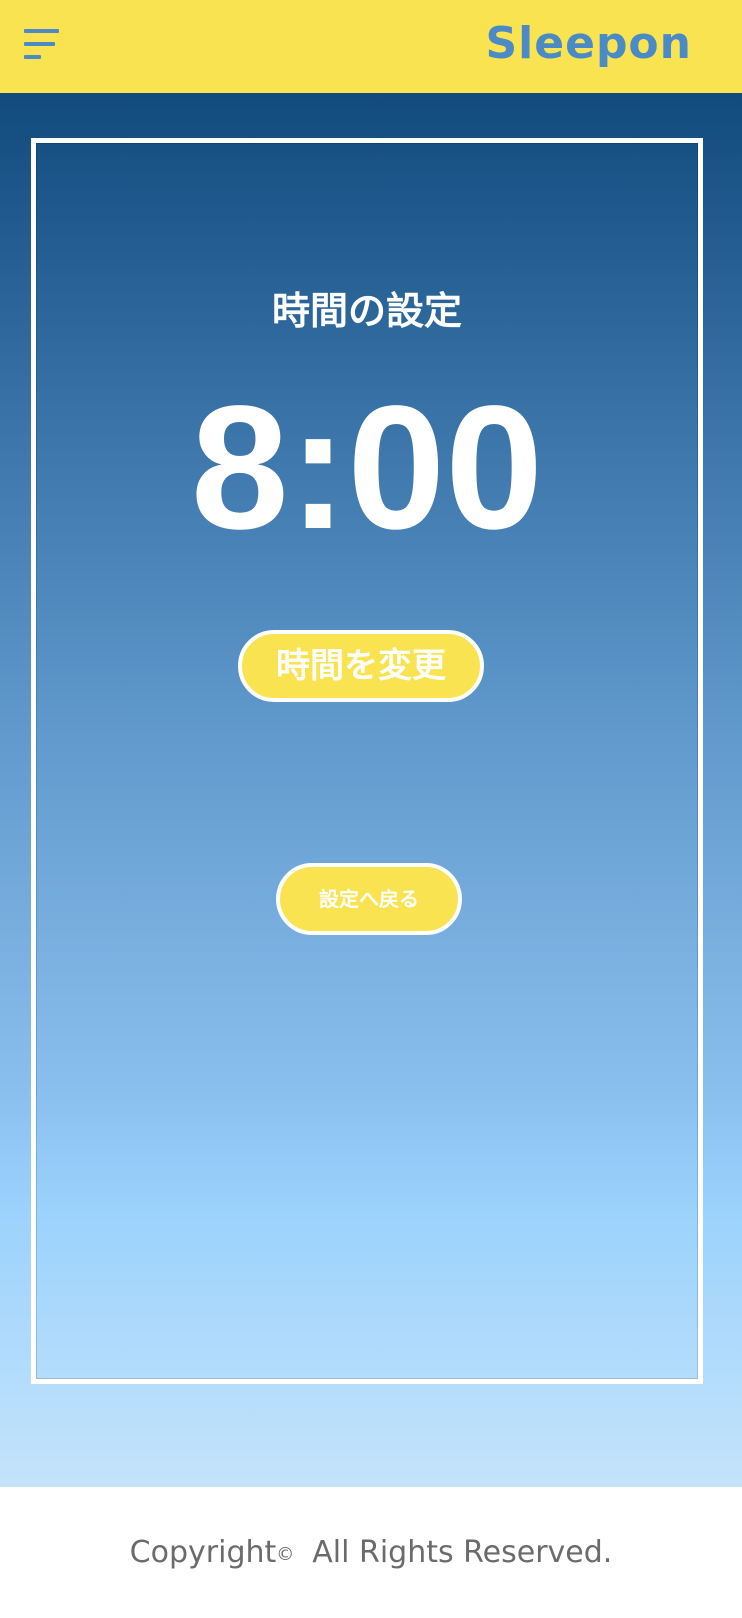 The height and width of the screenshot is (1618, 742). Describe the element at coordinates (361, 666) in the screenshot. I see `change-time-button: 時間を変更` at that location.